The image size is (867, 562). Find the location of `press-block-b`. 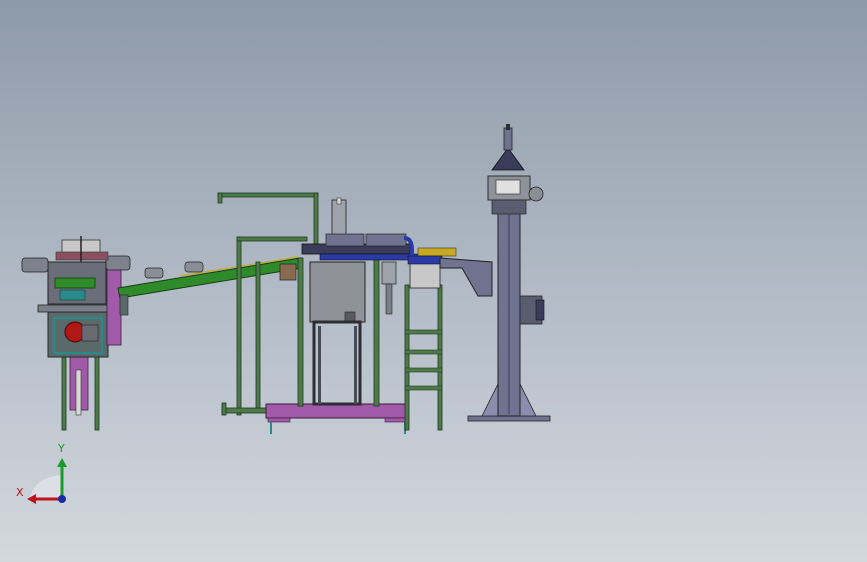

press-block-b is located at coordinates (386, 240).